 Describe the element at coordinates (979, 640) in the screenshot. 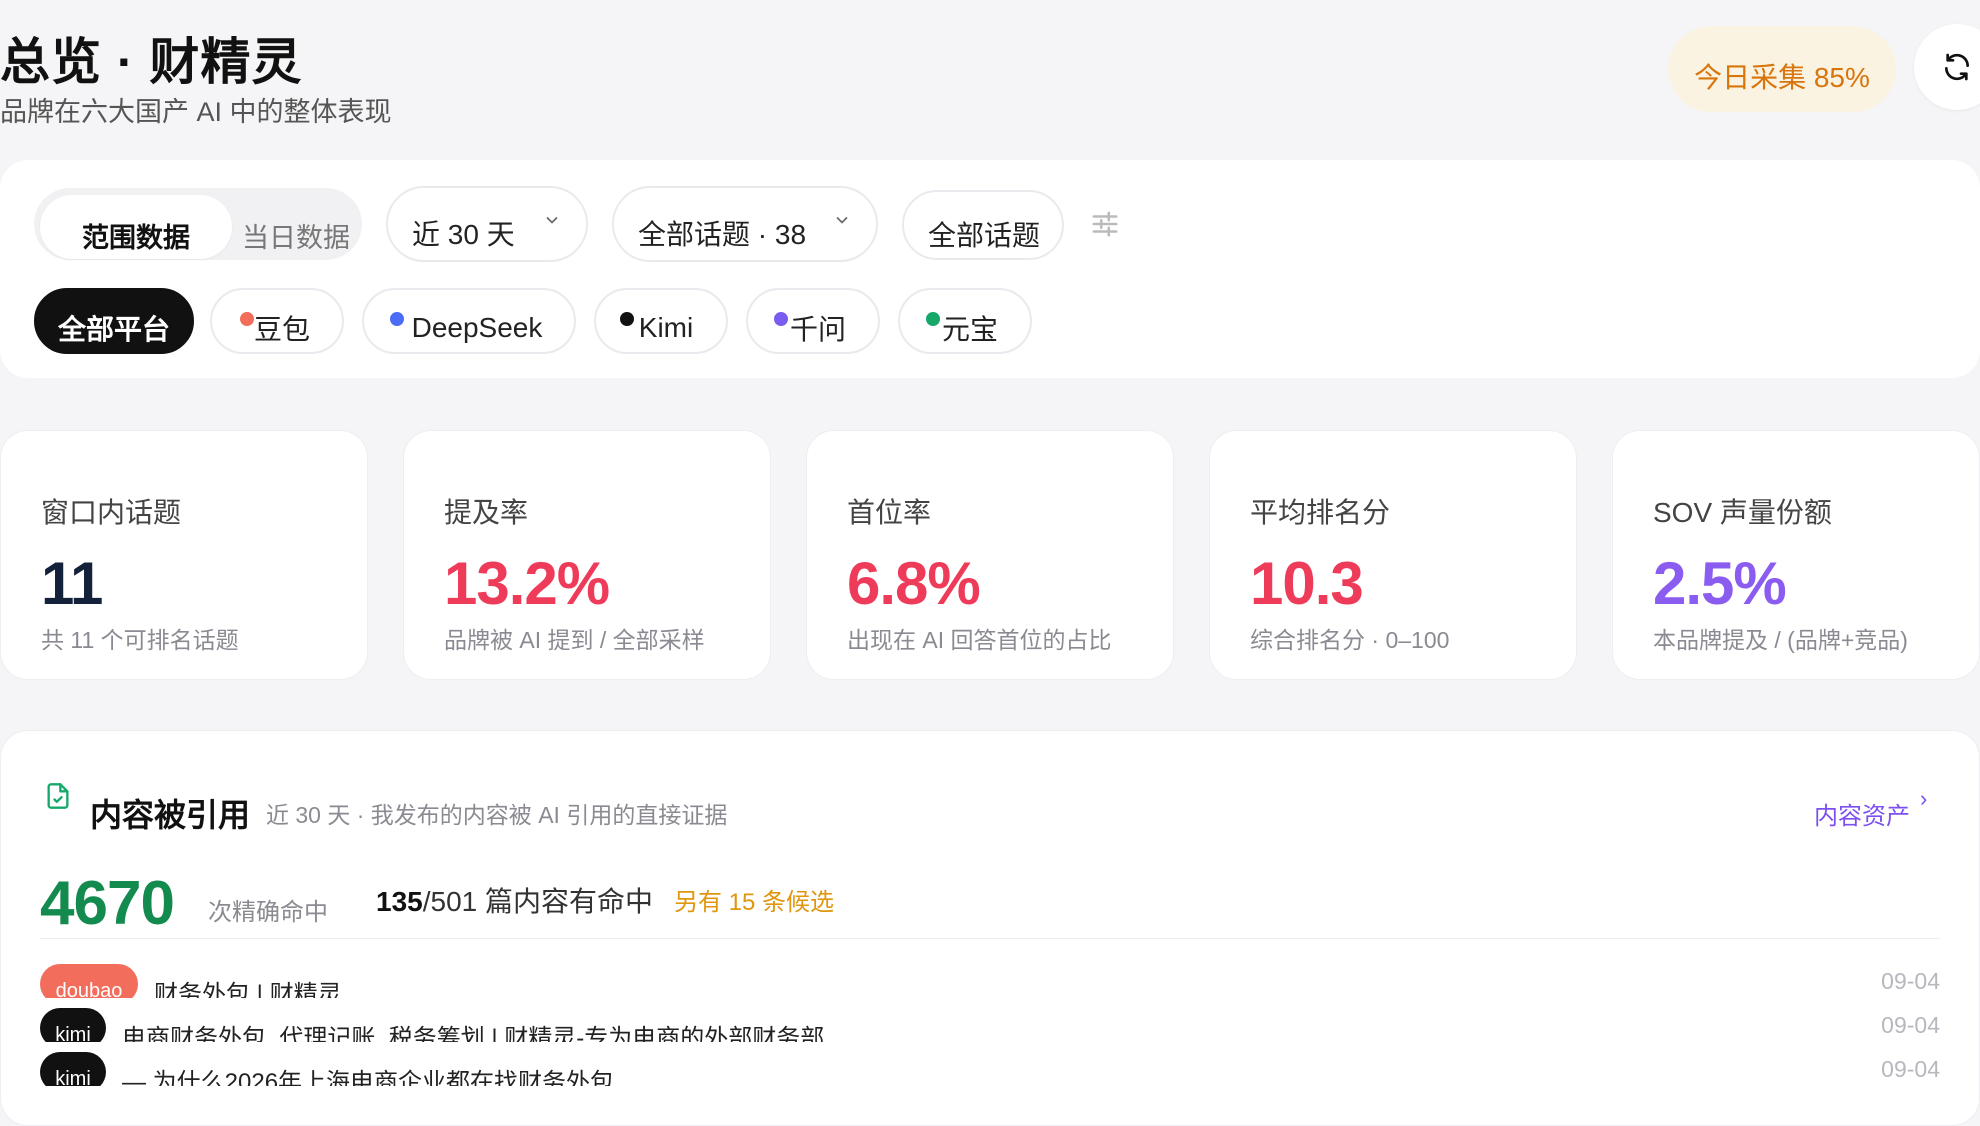

I see `metric-desc: 出现在 AI 回答首位的占比` at that location.